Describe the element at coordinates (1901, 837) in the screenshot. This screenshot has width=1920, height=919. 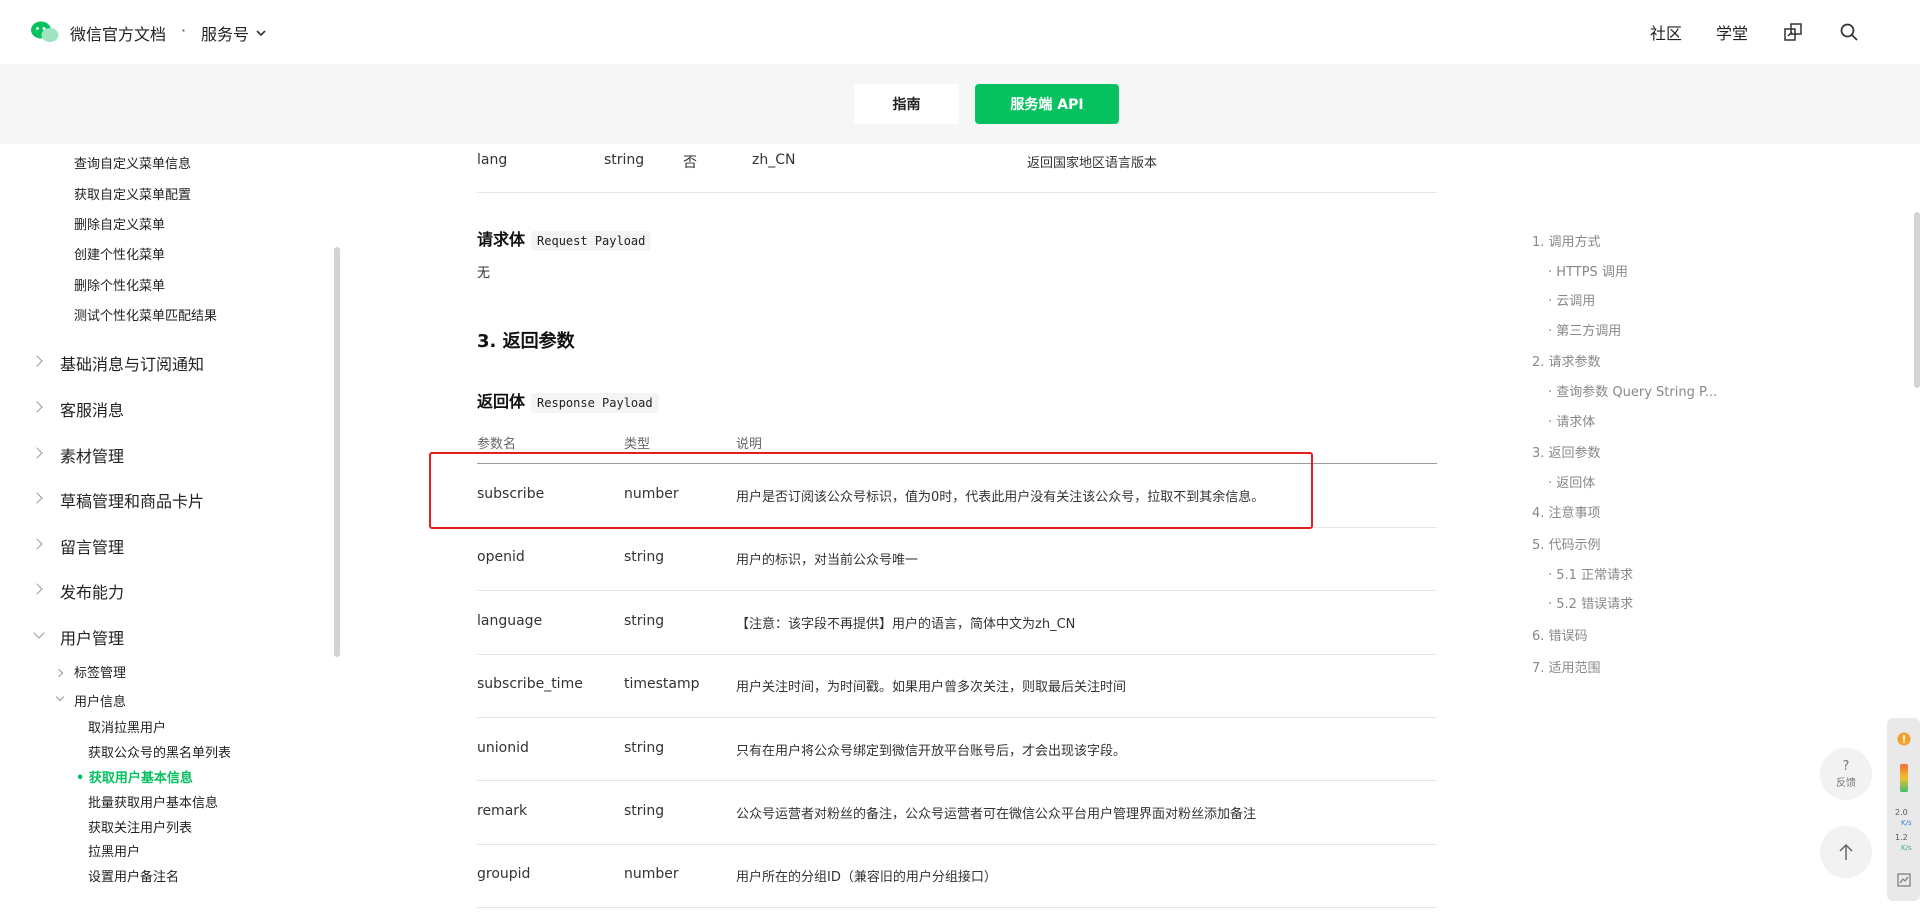
I see `upload-rate: 1.2` at that location.